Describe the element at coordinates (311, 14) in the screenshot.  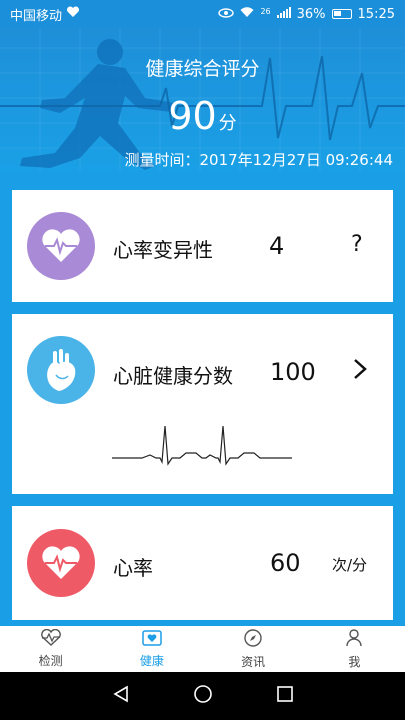
I see `battery-percent: 36%` at that location.